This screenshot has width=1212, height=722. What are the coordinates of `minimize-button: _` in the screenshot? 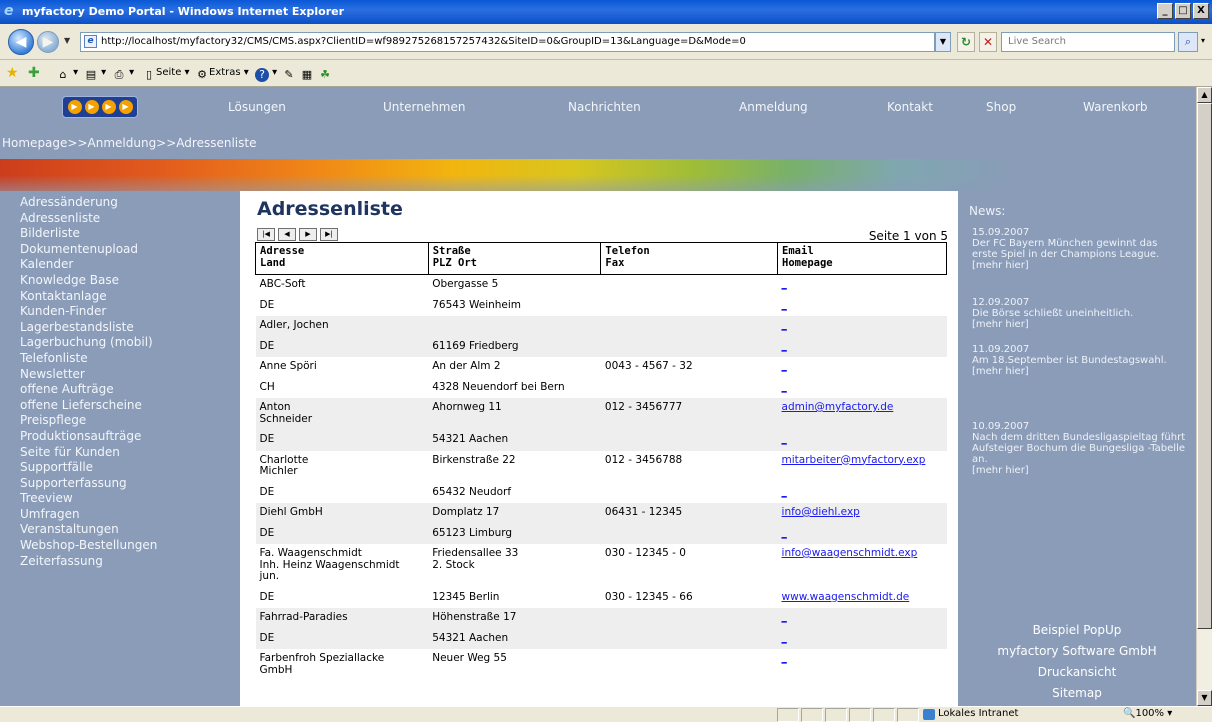 It's located at (1165, 11).